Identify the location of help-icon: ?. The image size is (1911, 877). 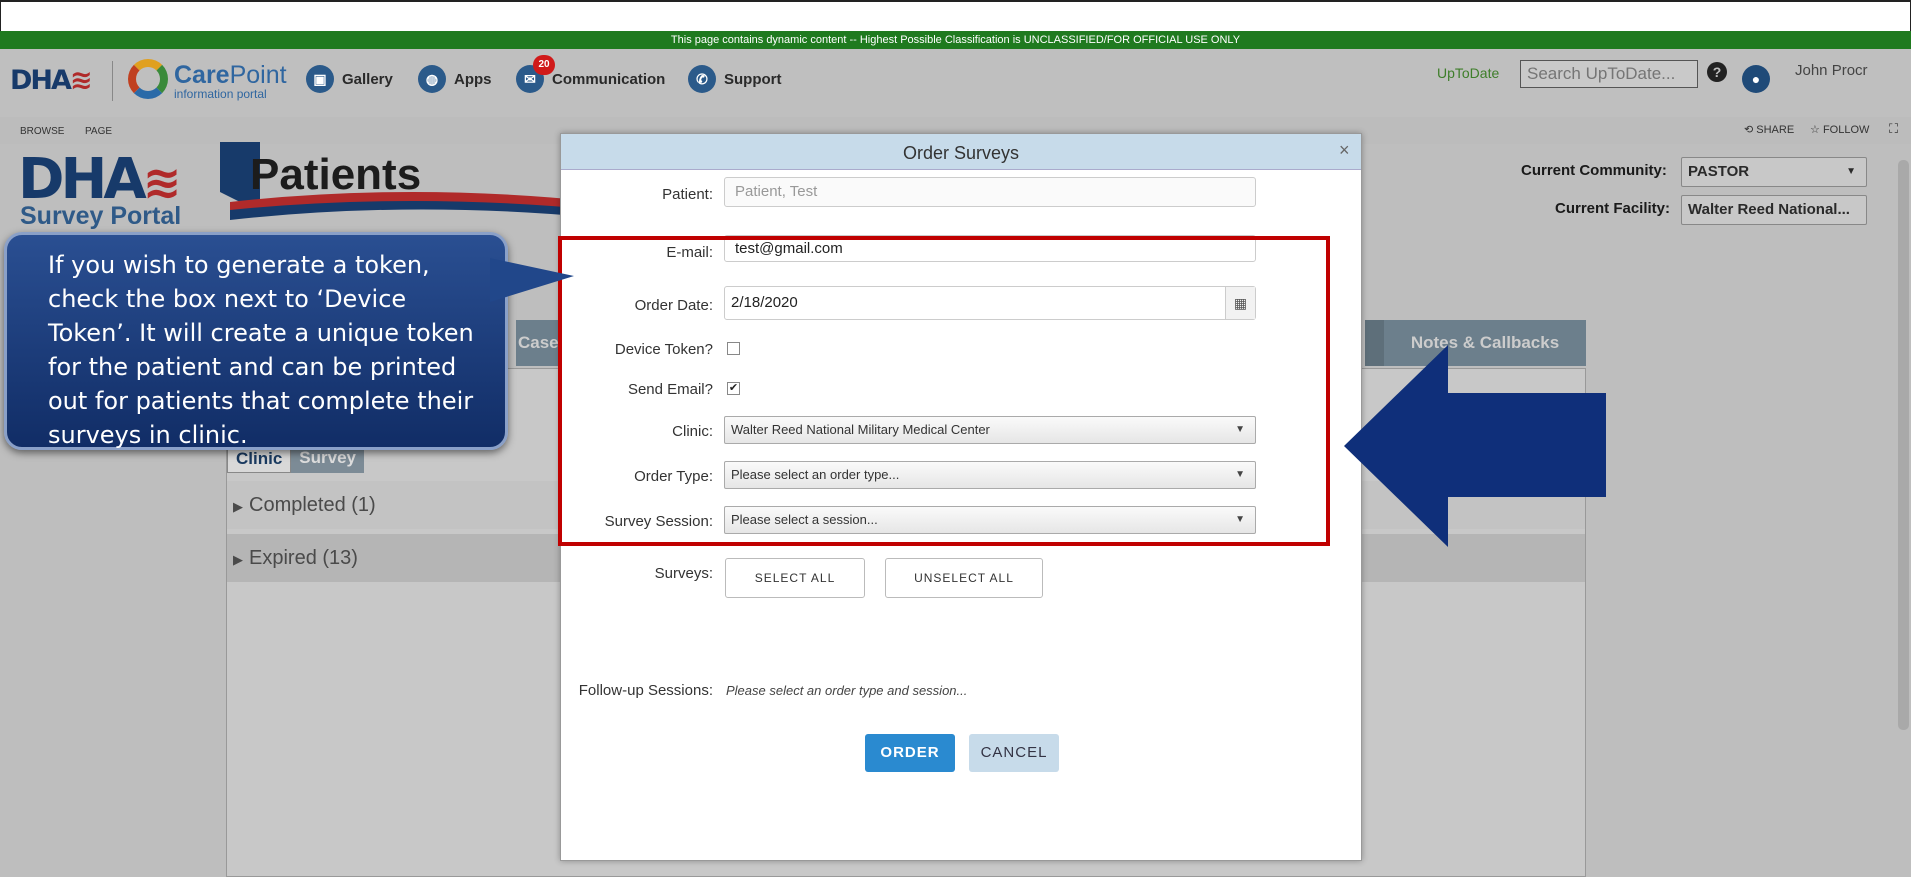
(1717, 72).